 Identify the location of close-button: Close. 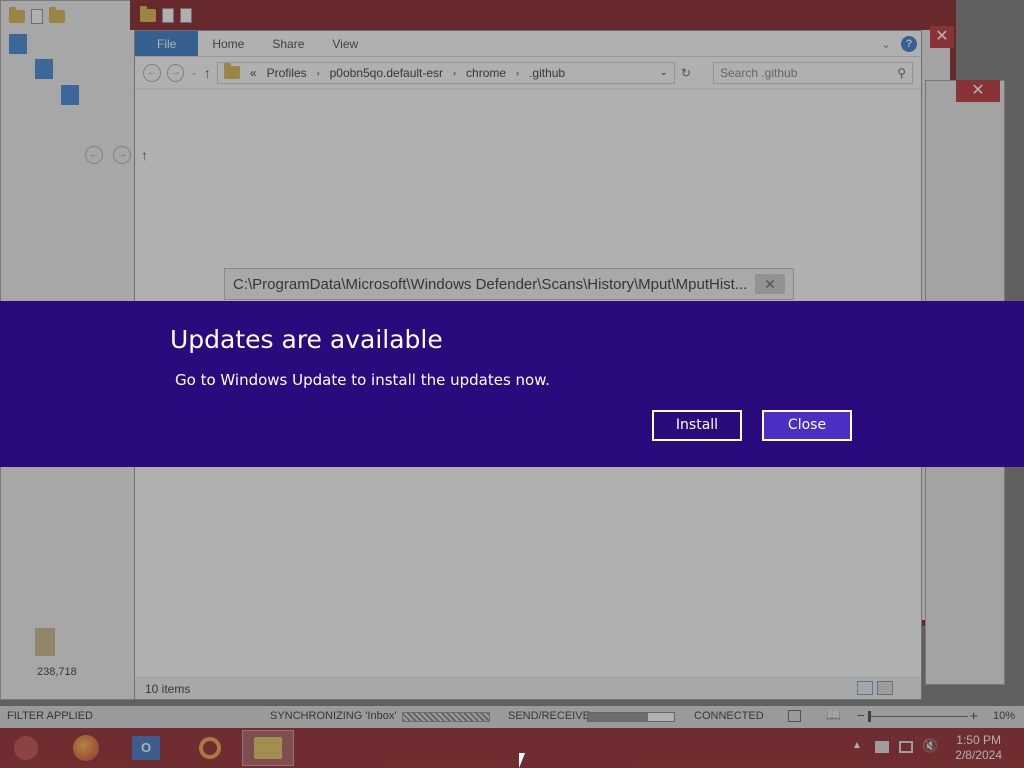
(807, 425).